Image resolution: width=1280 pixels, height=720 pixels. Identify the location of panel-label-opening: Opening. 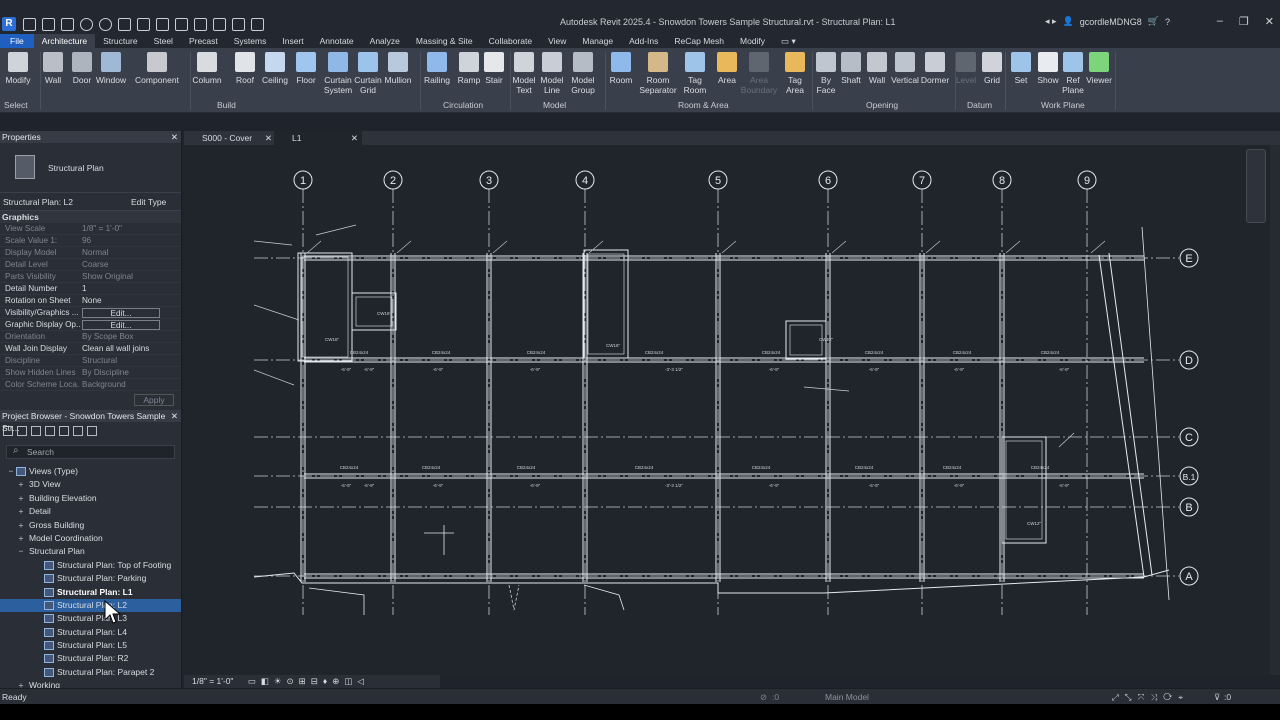
(882, 105).